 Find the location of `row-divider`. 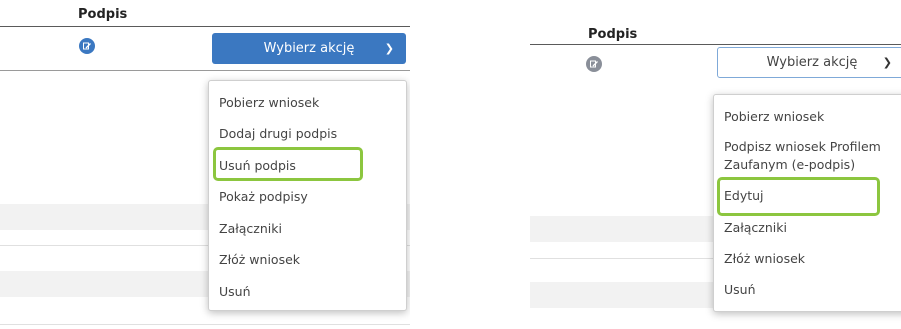

row-divider is located at coordinates (205, 70).